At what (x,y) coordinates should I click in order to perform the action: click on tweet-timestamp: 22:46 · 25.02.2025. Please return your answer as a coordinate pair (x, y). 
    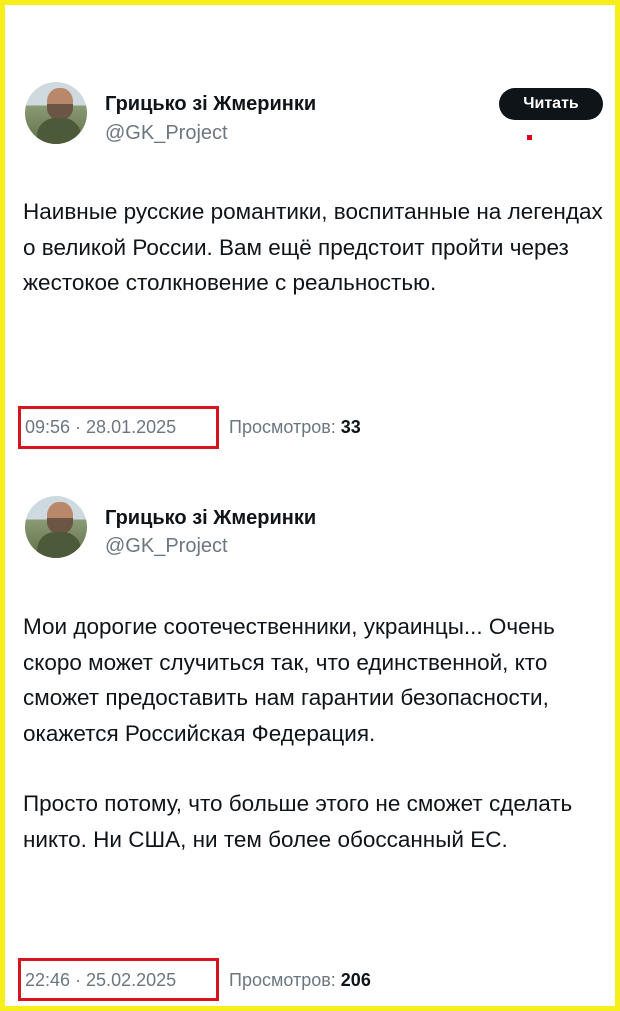
    Looking at the image, I should click on (100, 980).